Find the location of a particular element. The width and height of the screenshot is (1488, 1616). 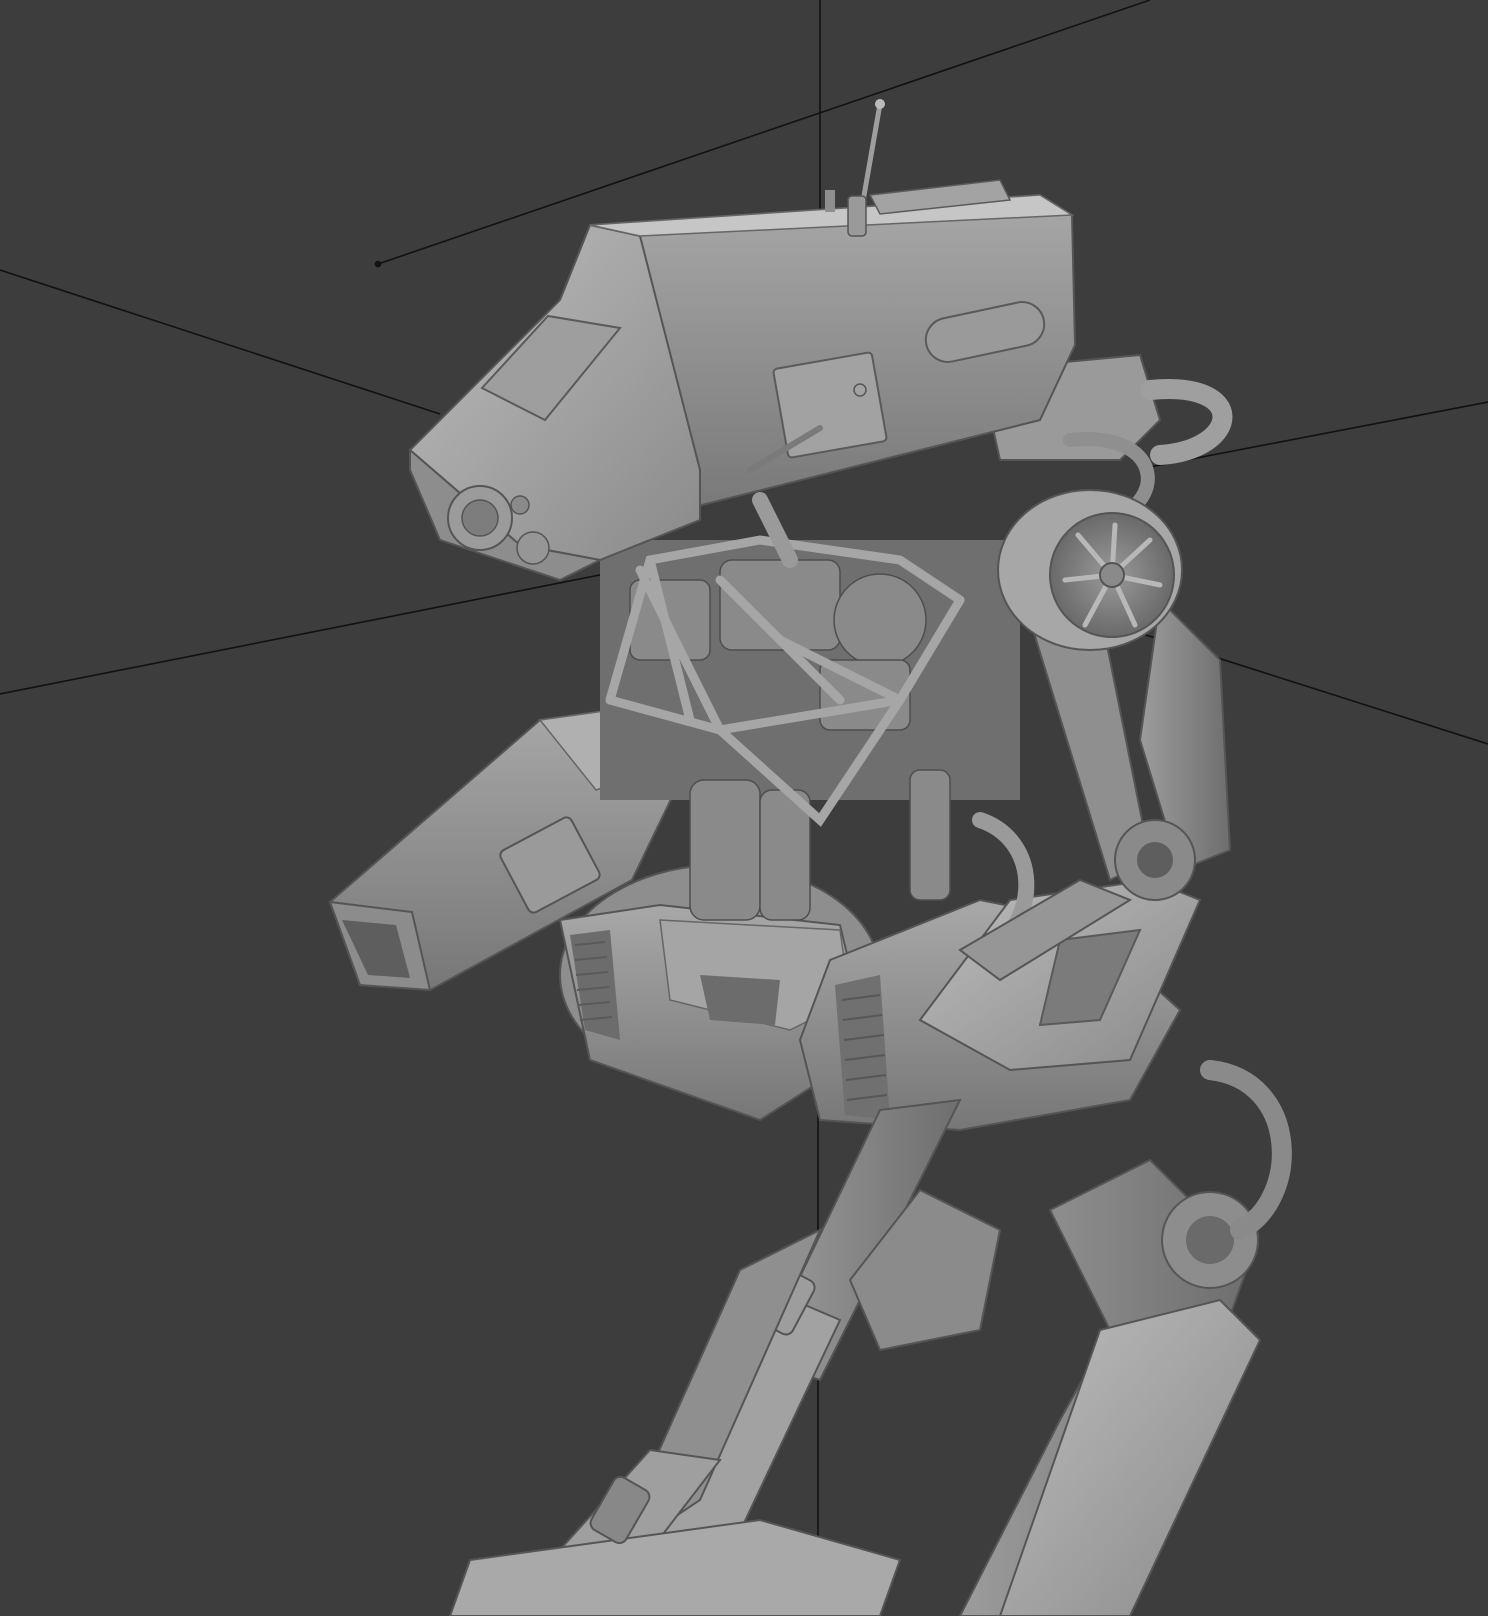

turbine-fan is located at coordinates (1090, 570).